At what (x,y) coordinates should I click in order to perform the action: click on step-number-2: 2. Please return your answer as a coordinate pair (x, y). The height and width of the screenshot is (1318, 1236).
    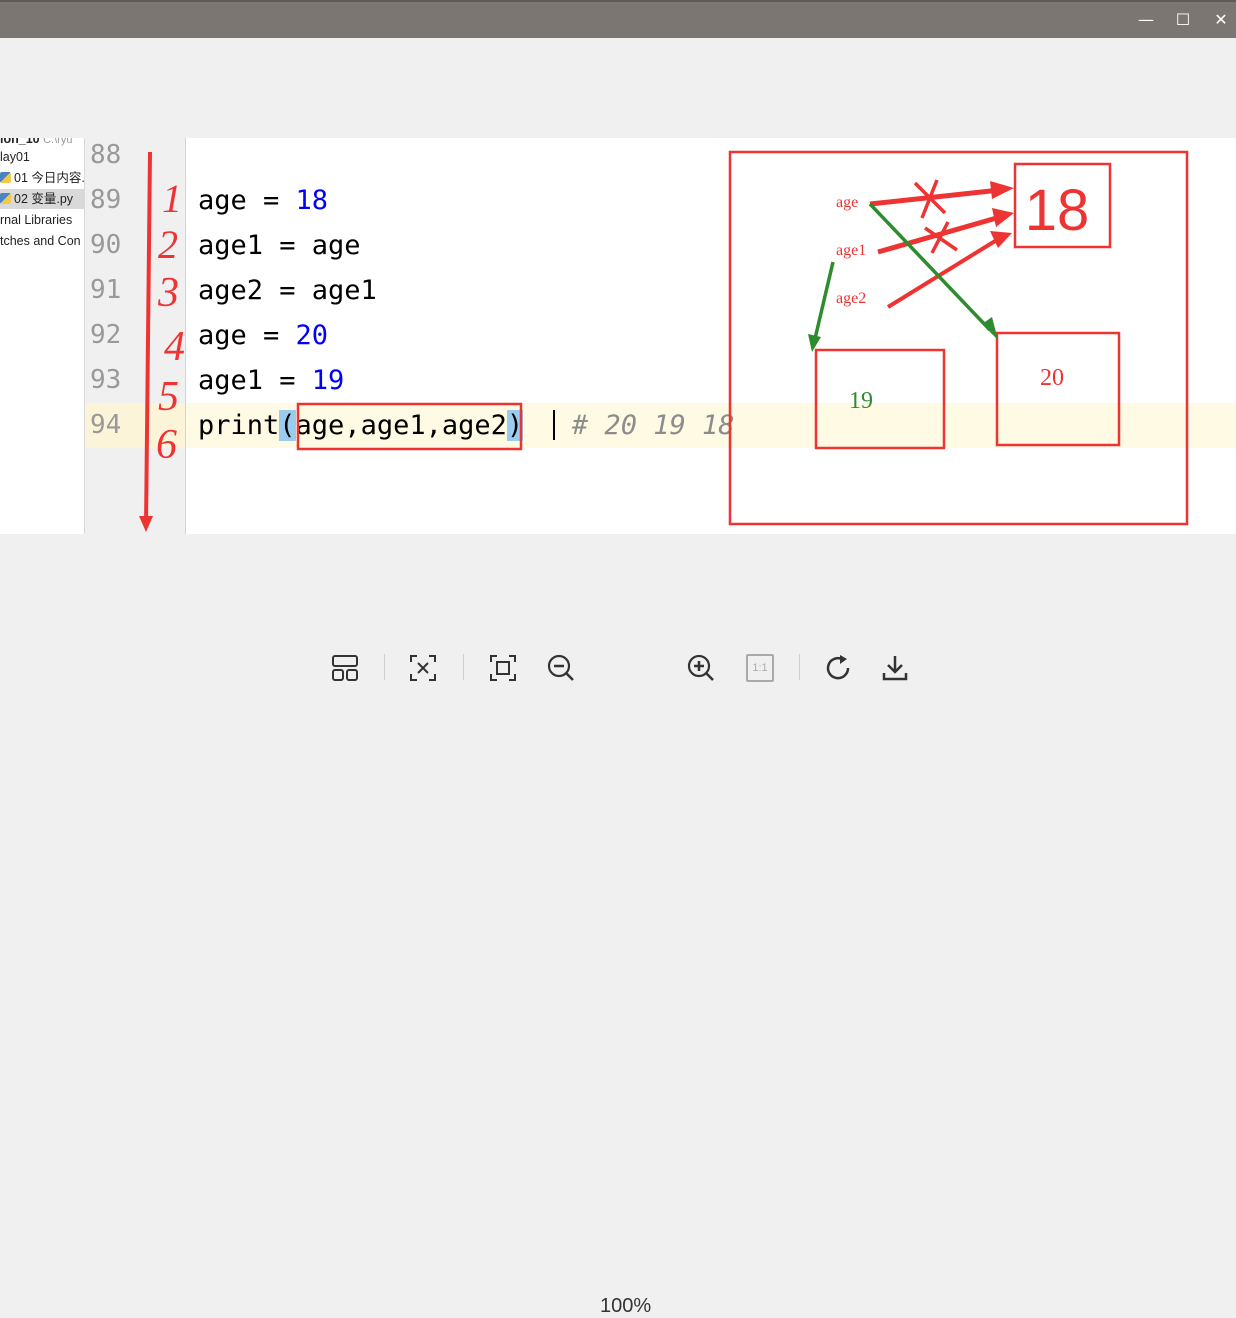
    Looking at the image, I should click on (168, 244).